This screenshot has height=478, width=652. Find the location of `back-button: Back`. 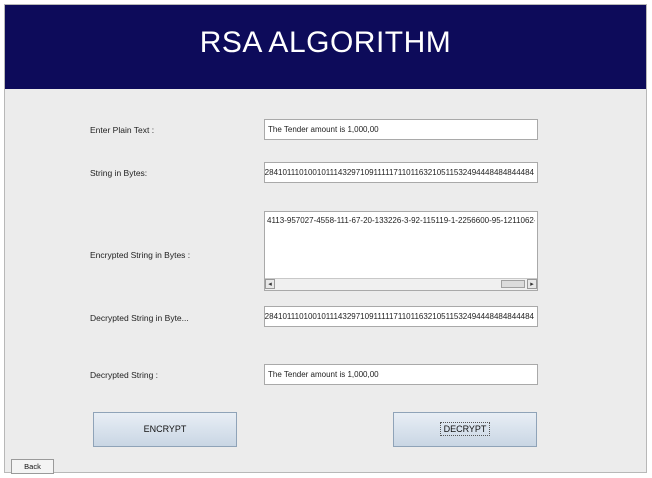

back-button: Back is located at coordinates (32, 466).